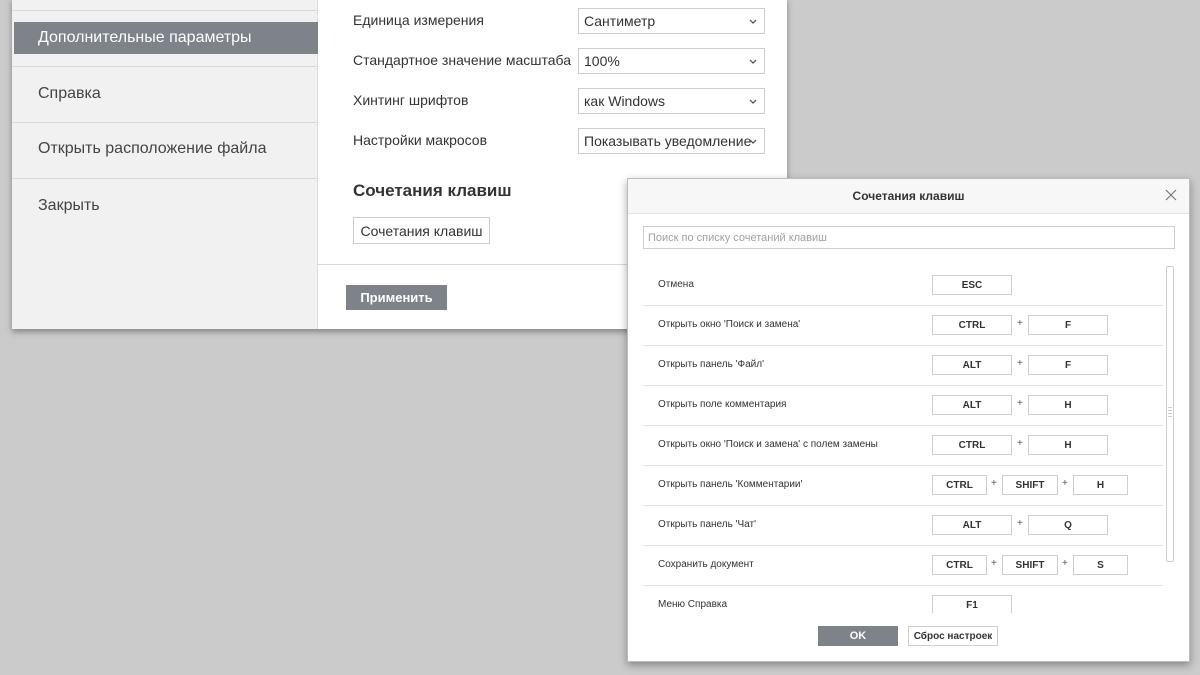  What do you see at coordinates (671, 61) in the screenshot?
I see `zoom-select: 100%` at bounding box center [671, 61].